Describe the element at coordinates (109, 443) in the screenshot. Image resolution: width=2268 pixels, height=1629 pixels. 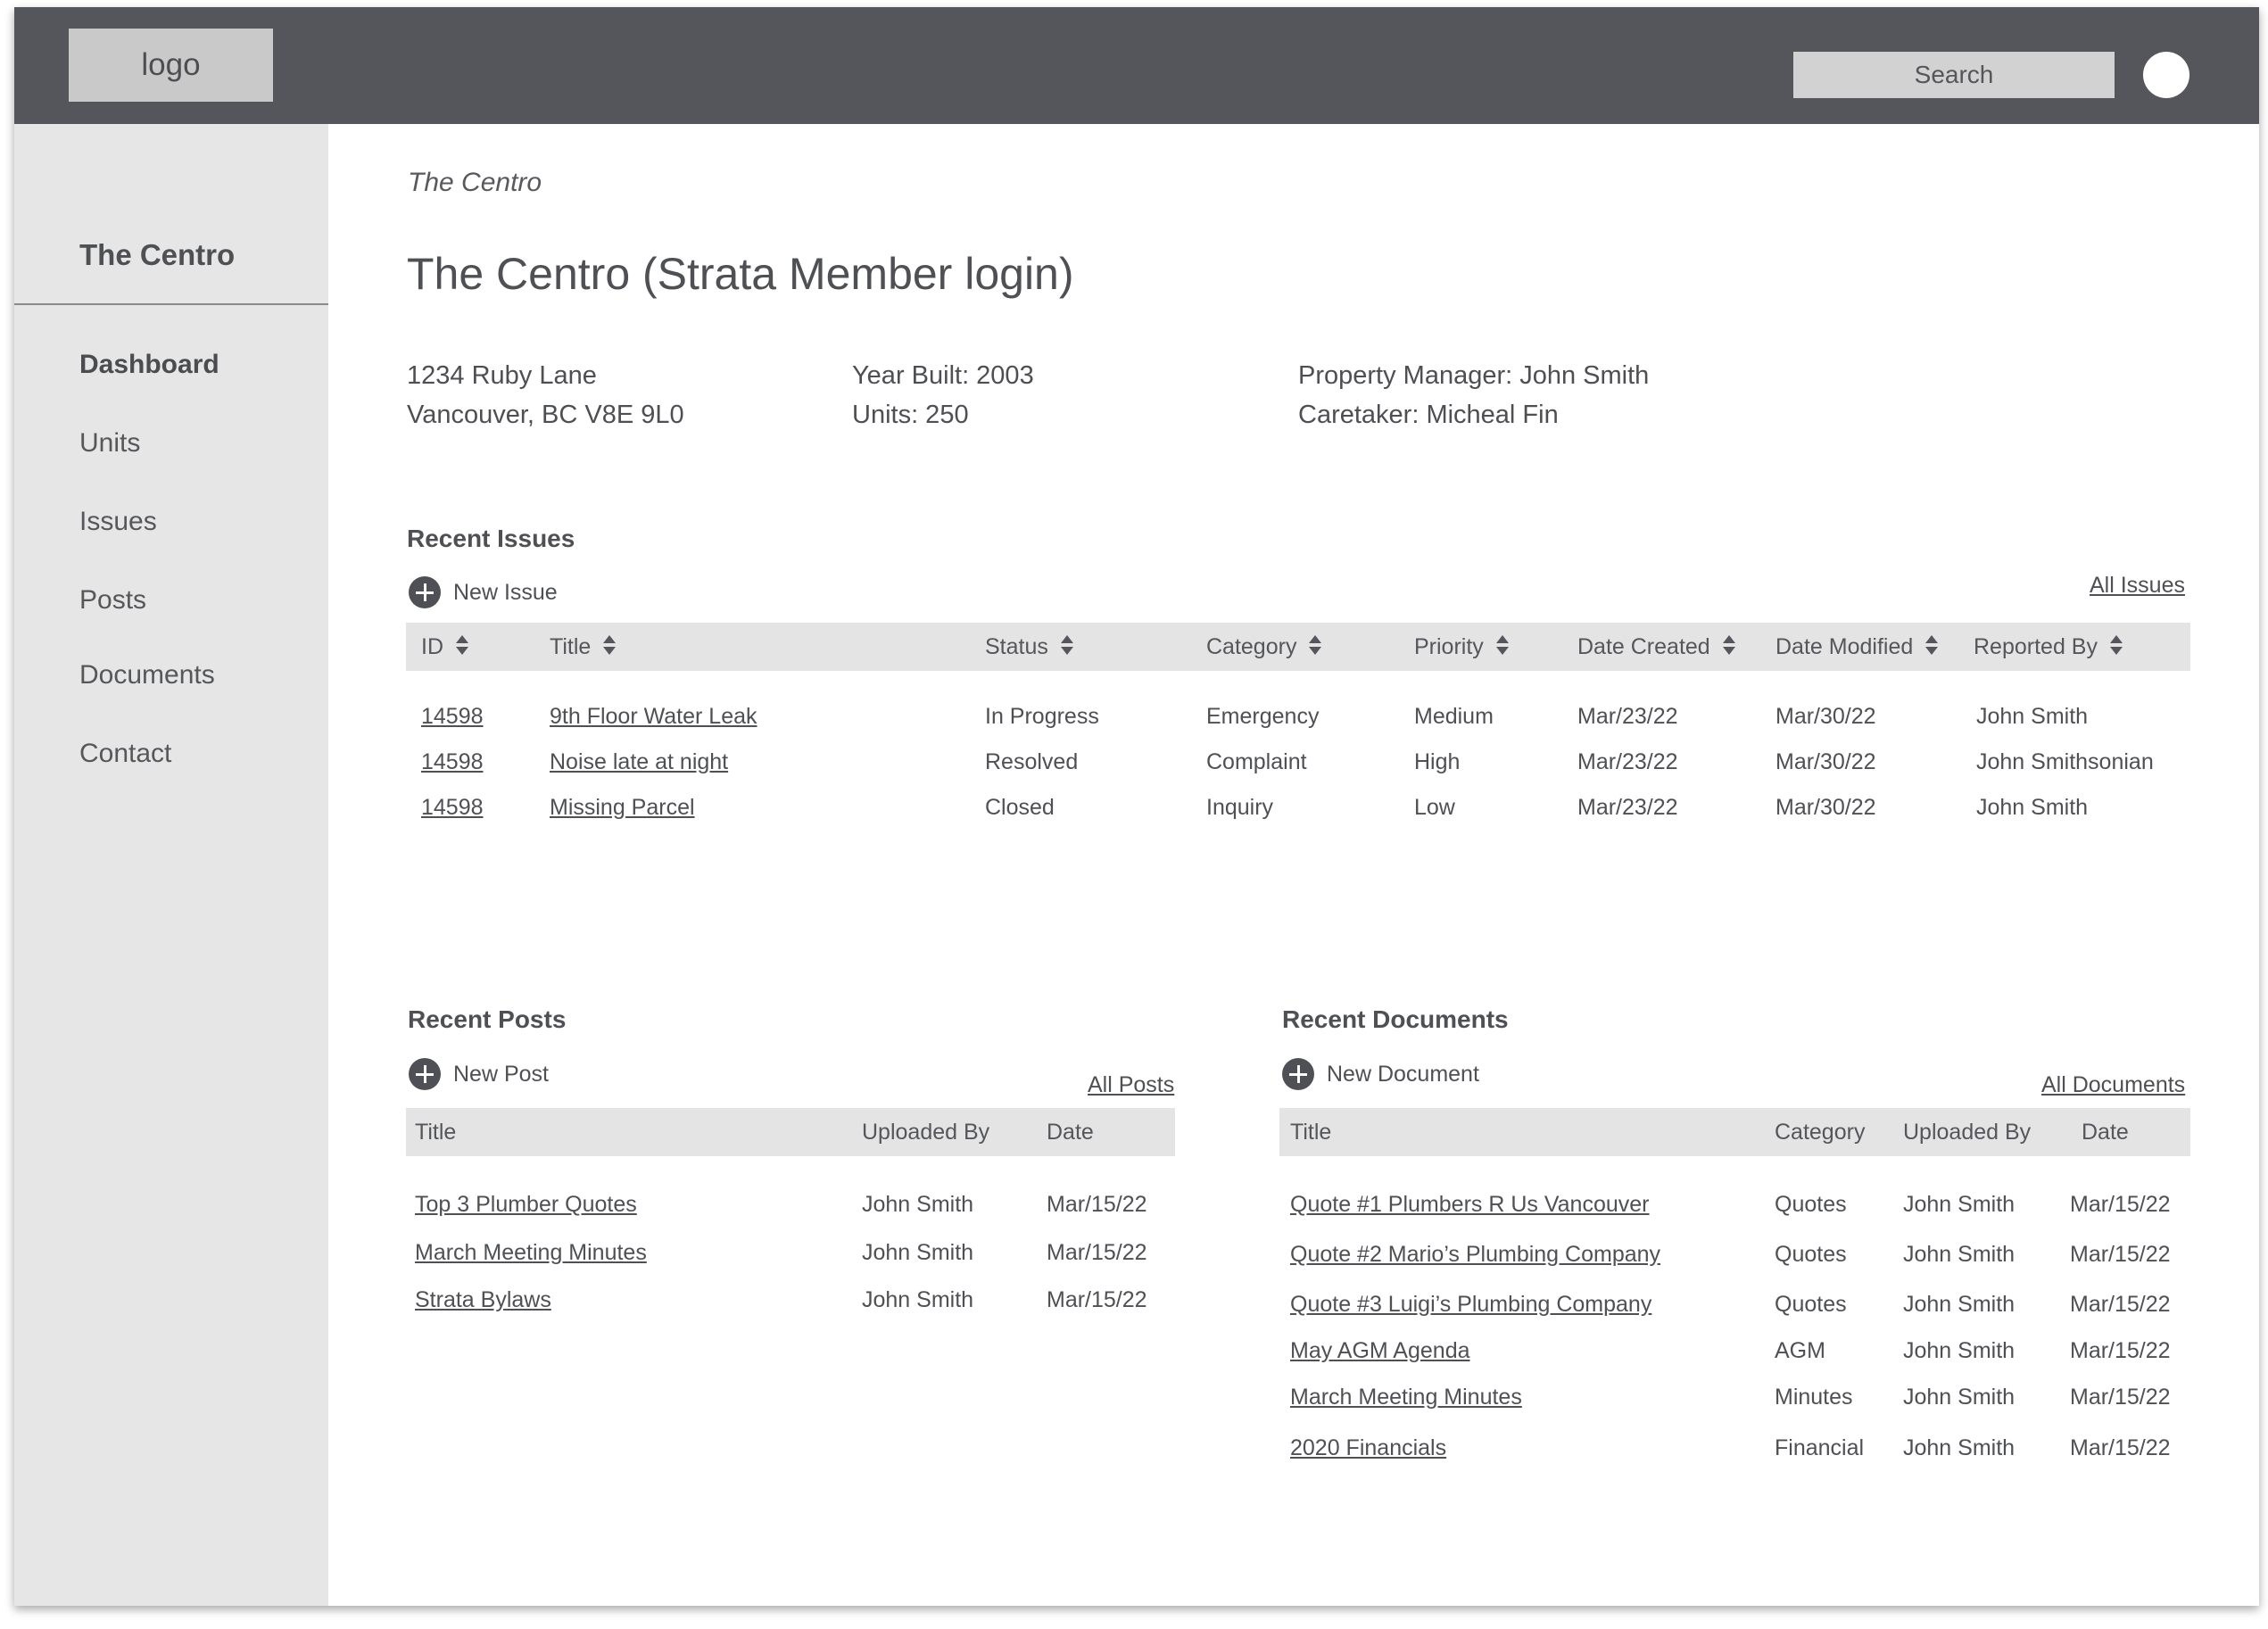
I see `sidebar-item-units: Units` at that location.